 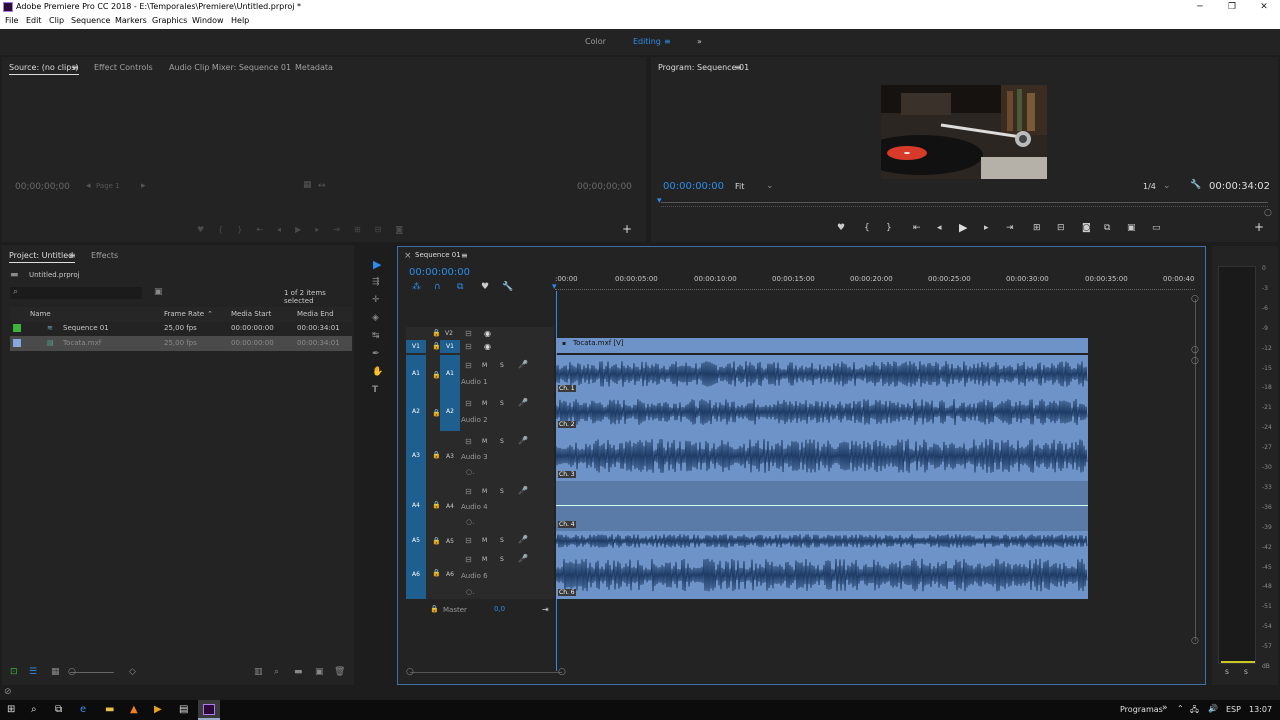 What do you see at coordinates (1264, 7) in the screenshot?
I see `close-button: ✕` at bounding box center [1264, 7].